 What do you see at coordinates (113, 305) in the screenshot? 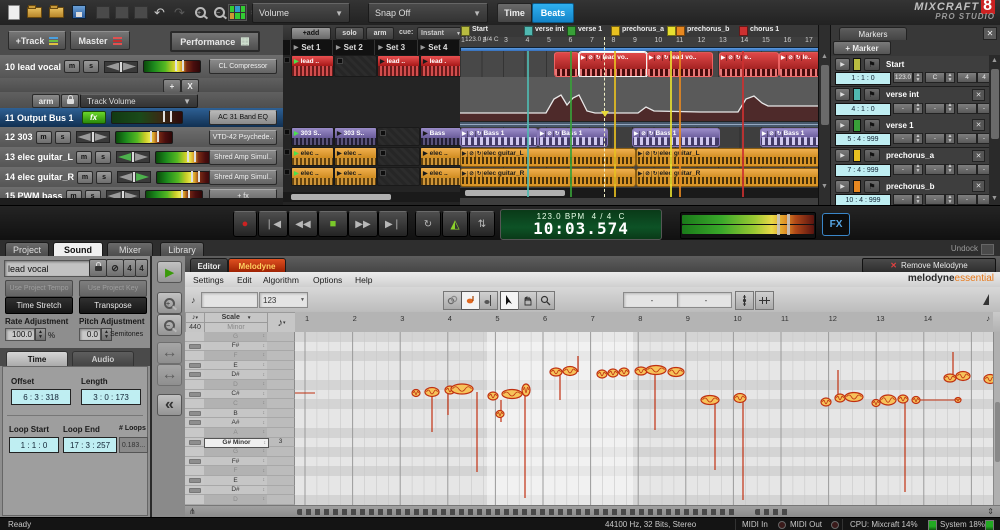
I see `transpose-button: Transpose` at bounding box center [113, 305].